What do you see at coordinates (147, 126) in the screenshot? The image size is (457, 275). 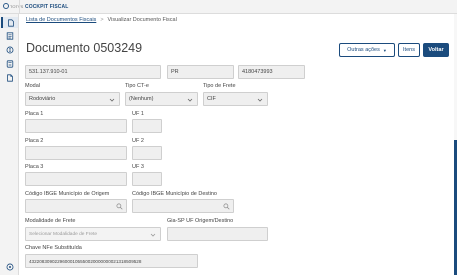 I see `uf1-field` at bounding box center [147, 126].